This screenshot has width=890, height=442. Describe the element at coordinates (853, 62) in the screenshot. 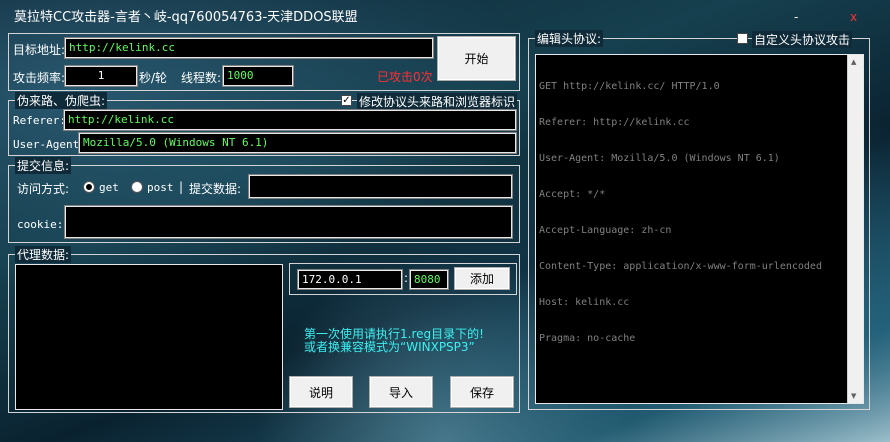

I see `scroll-up-icon: ▲` at that location.